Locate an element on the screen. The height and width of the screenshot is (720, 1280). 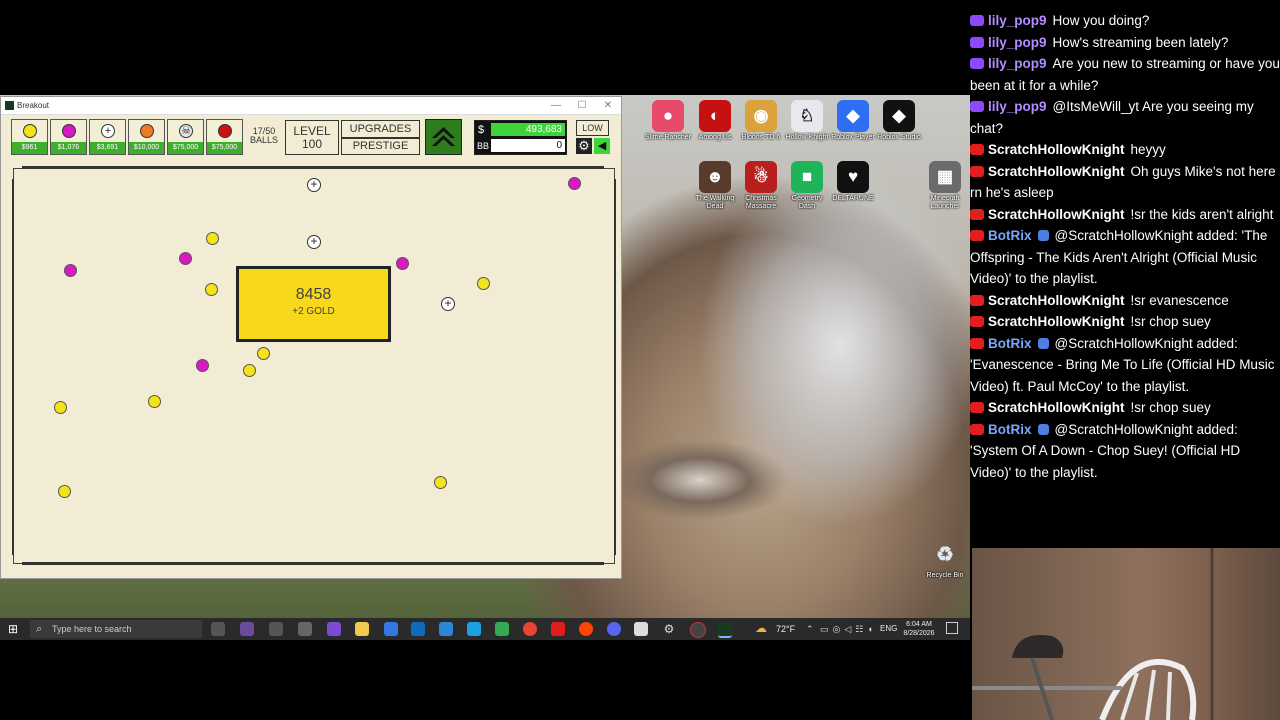
prestige-rank-button is located at coordinates (443, 137).